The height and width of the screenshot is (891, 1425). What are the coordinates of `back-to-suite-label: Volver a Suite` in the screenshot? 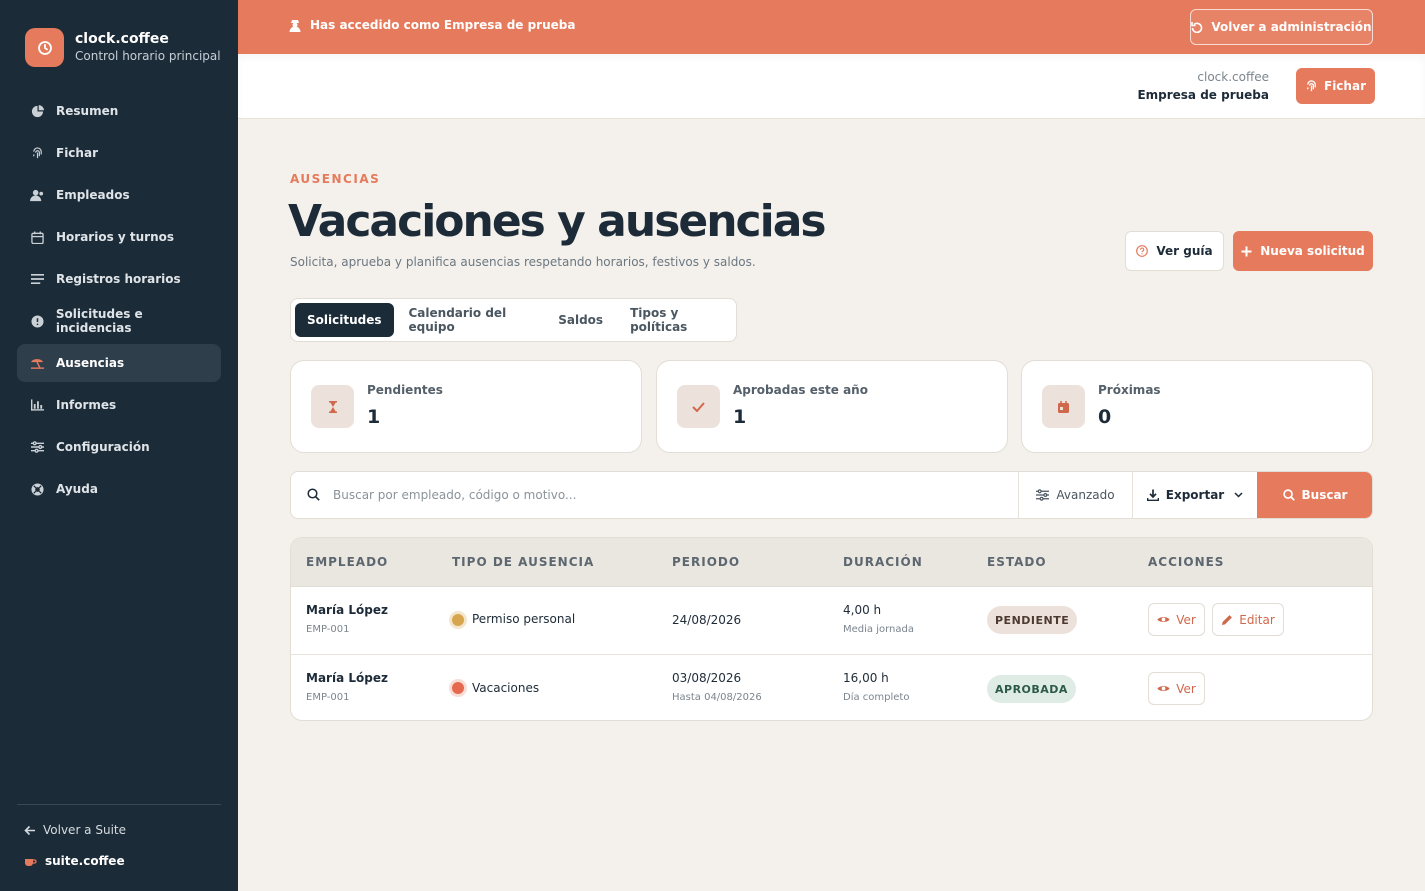 It's located at (84, 830).